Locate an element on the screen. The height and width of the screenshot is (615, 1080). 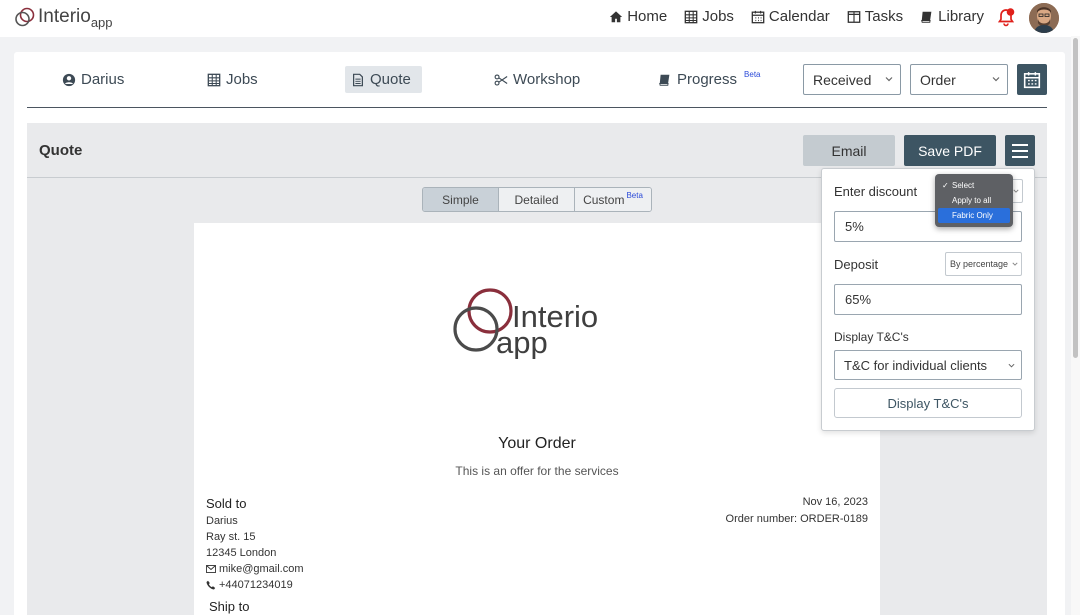
custom-beta-badge: Beta is located at coordinates (634, 195).